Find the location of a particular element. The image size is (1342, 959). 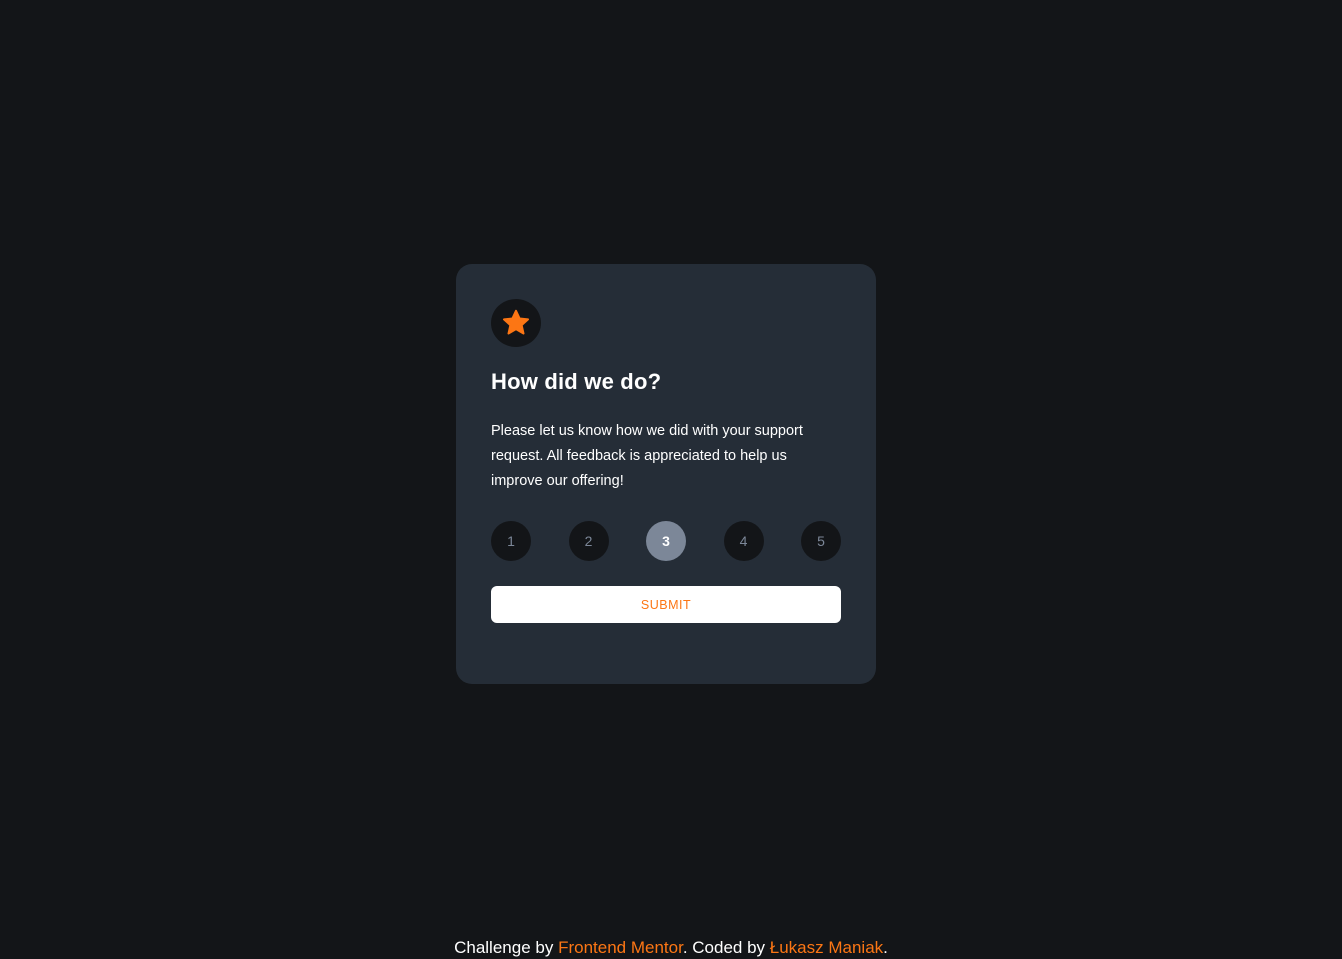

star-icon is located at coordinates (516, 322).